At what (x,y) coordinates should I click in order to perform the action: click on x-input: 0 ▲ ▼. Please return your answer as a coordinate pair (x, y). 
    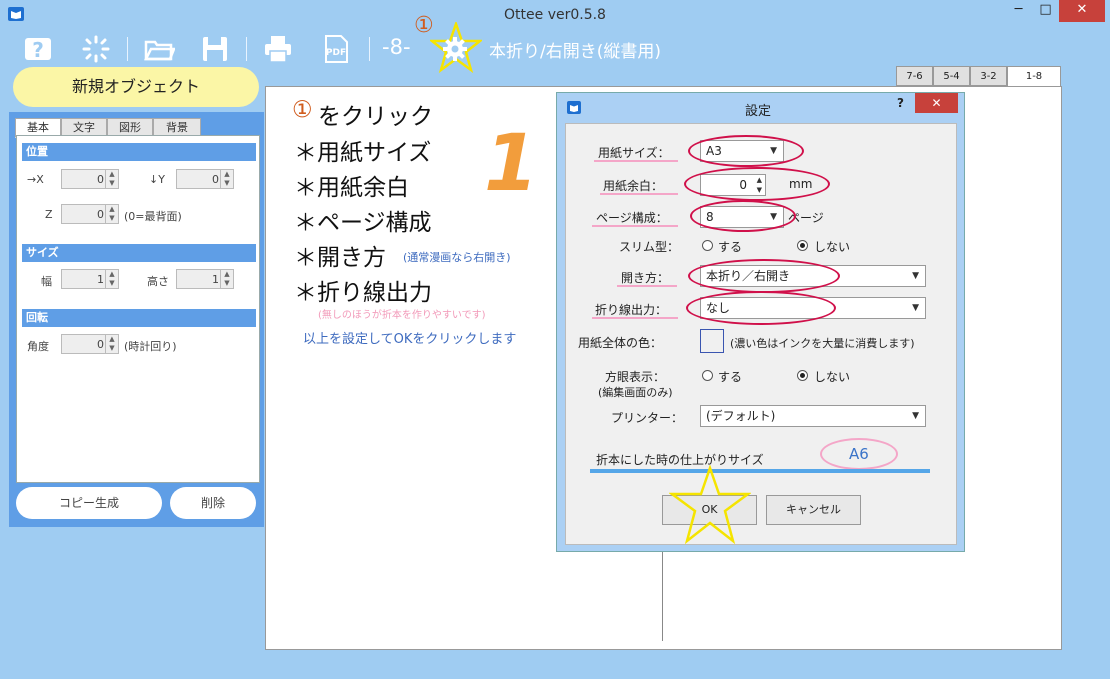
    Looking at the image, I should click on (90, 179).